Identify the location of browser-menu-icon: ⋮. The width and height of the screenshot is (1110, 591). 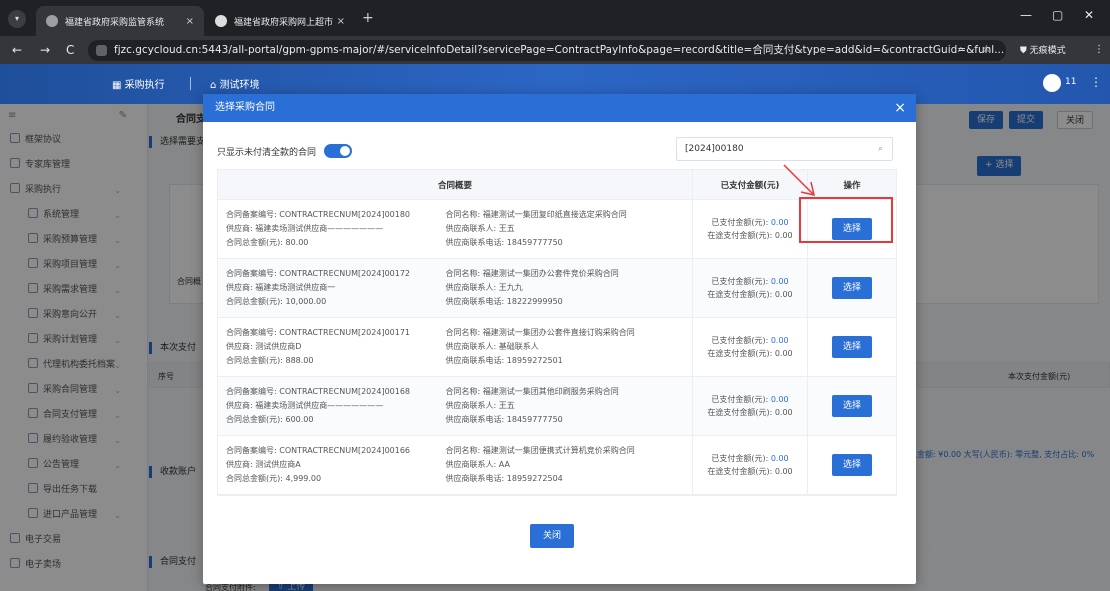
(1099, 49).